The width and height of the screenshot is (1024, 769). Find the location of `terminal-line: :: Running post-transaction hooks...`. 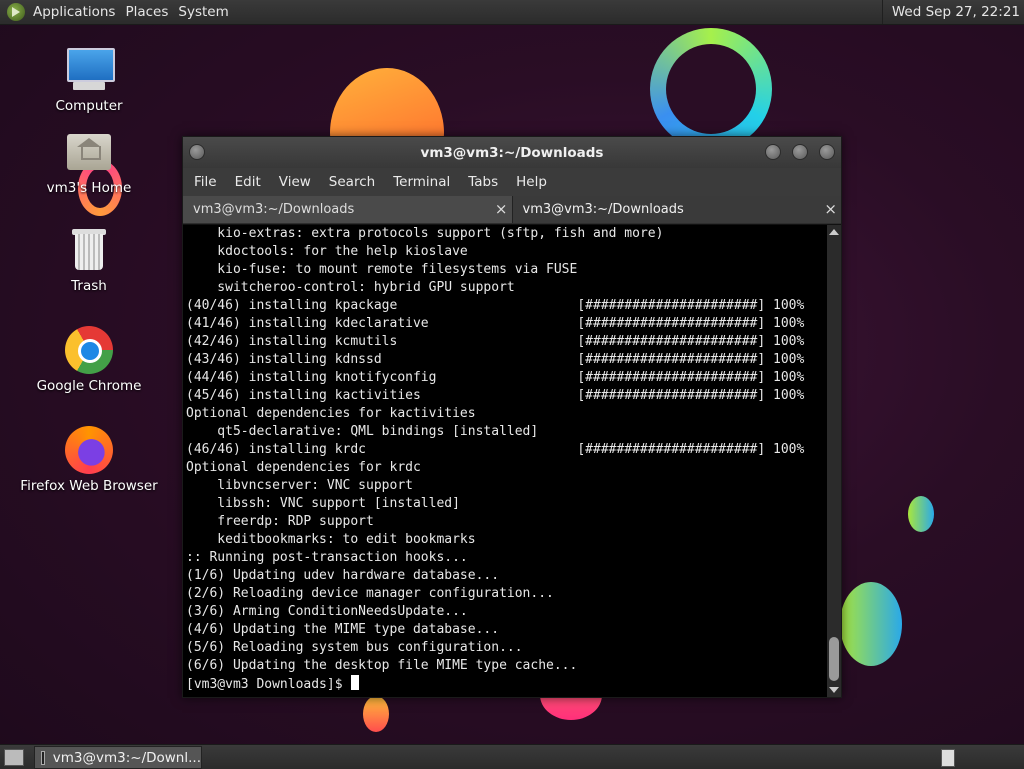

terminal-line: :: Running post-transaction hooks... is located at coordinates (327, 557).